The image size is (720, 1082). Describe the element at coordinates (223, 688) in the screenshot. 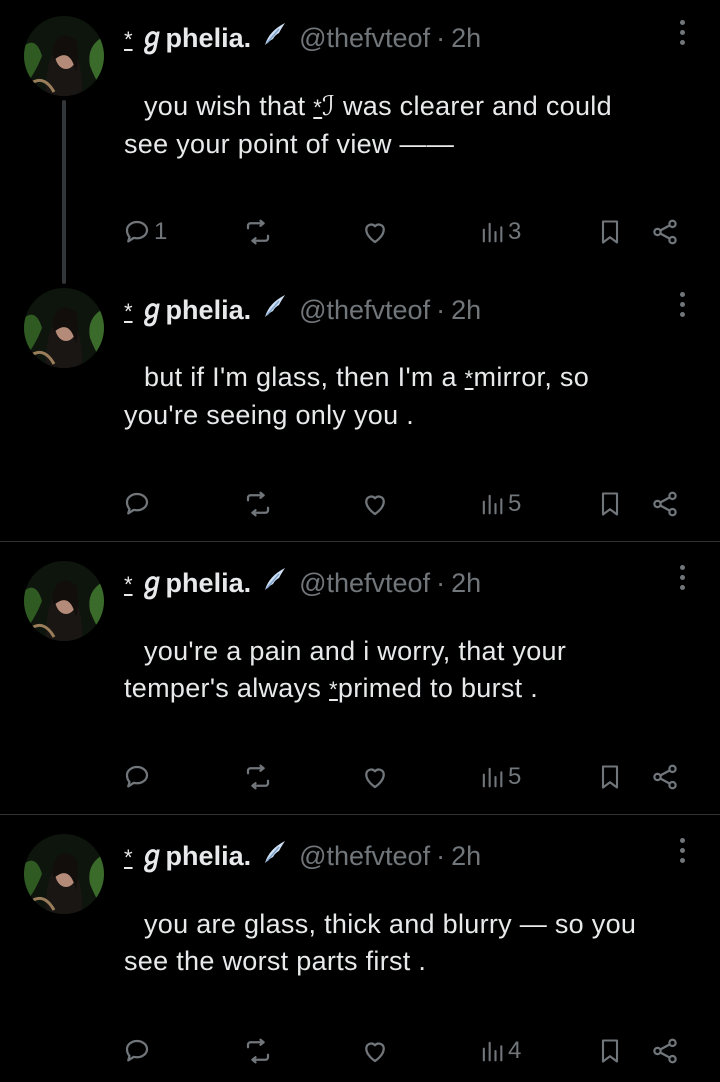

I see `post-text-line2a: temper's always` at that location.